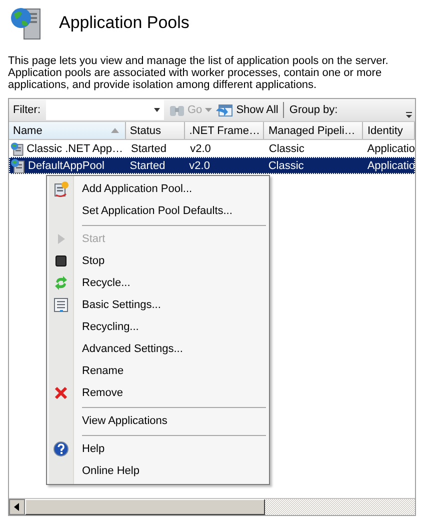 This screenshot has width=424, height=522. I want to click on stop-icon, so click(61, 261).